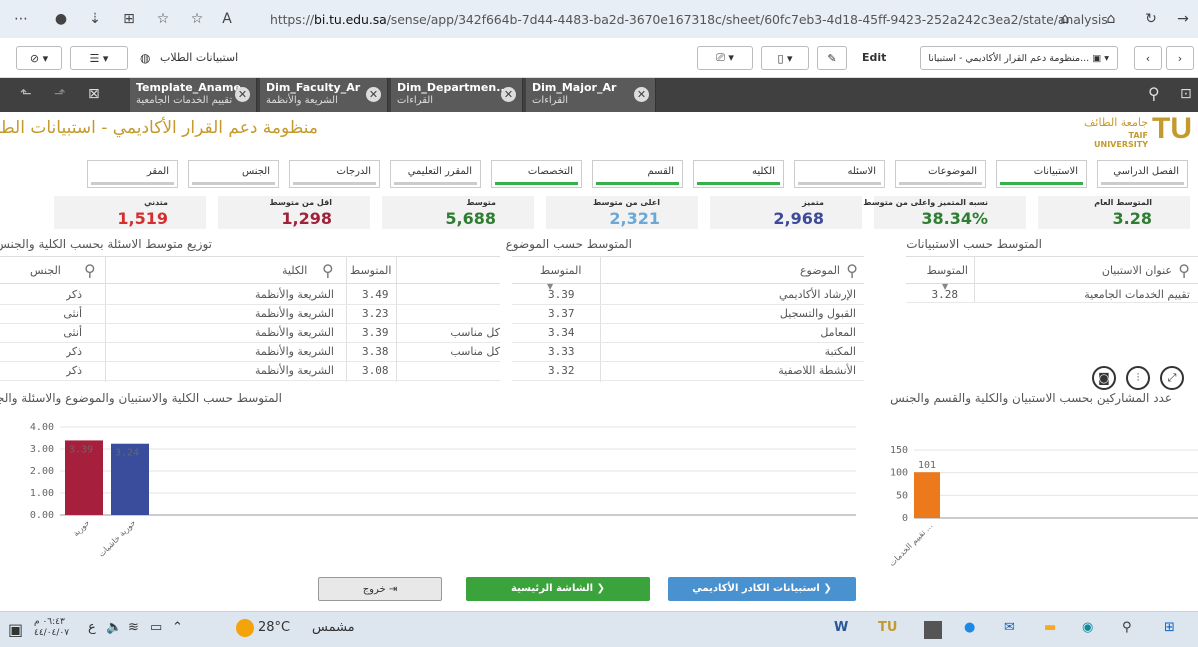  I want to click on tu-app-icon: TU, so click(887, 627).